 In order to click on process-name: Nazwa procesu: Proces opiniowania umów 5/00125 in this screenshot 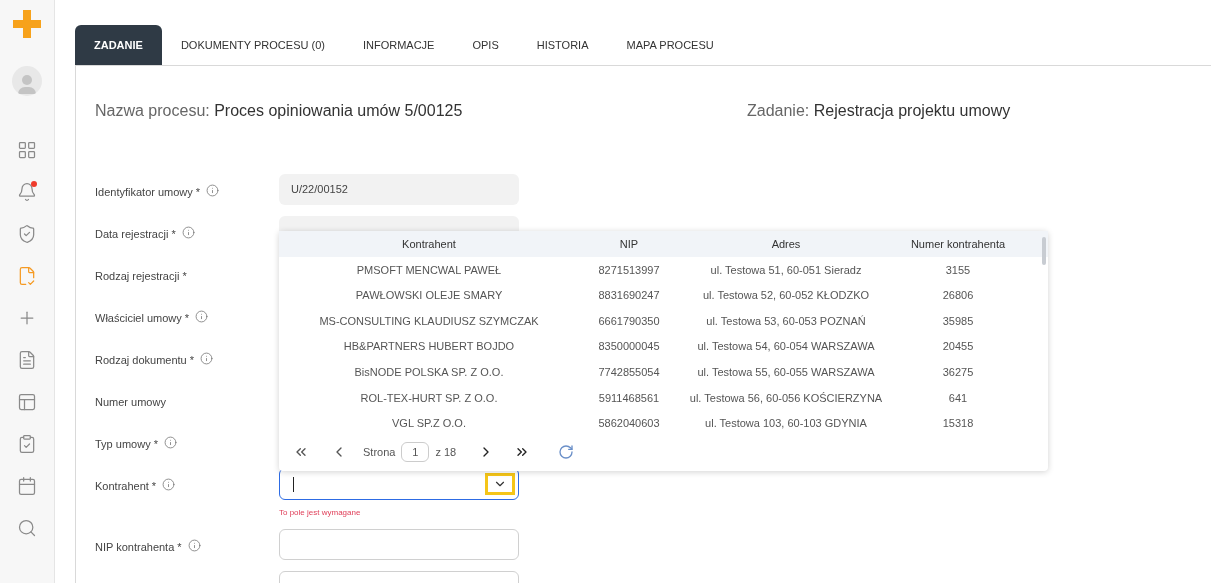, I will do `click(279, 111)`.